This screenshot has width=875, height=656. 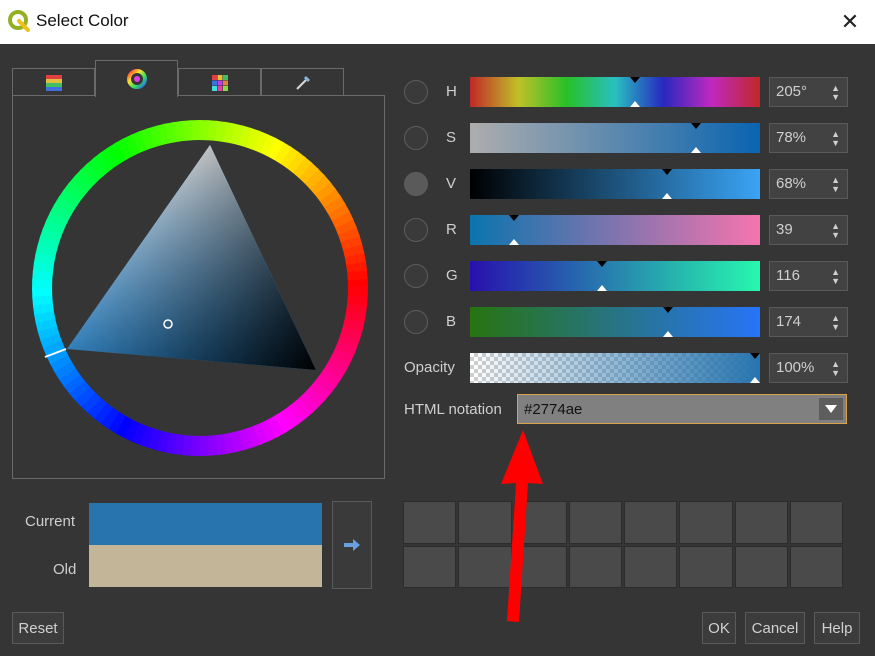 What do you see at coordinates (775, 628) in the screenshot?
I see `cancel-button: Cancel` at bounding box center [775, 628].